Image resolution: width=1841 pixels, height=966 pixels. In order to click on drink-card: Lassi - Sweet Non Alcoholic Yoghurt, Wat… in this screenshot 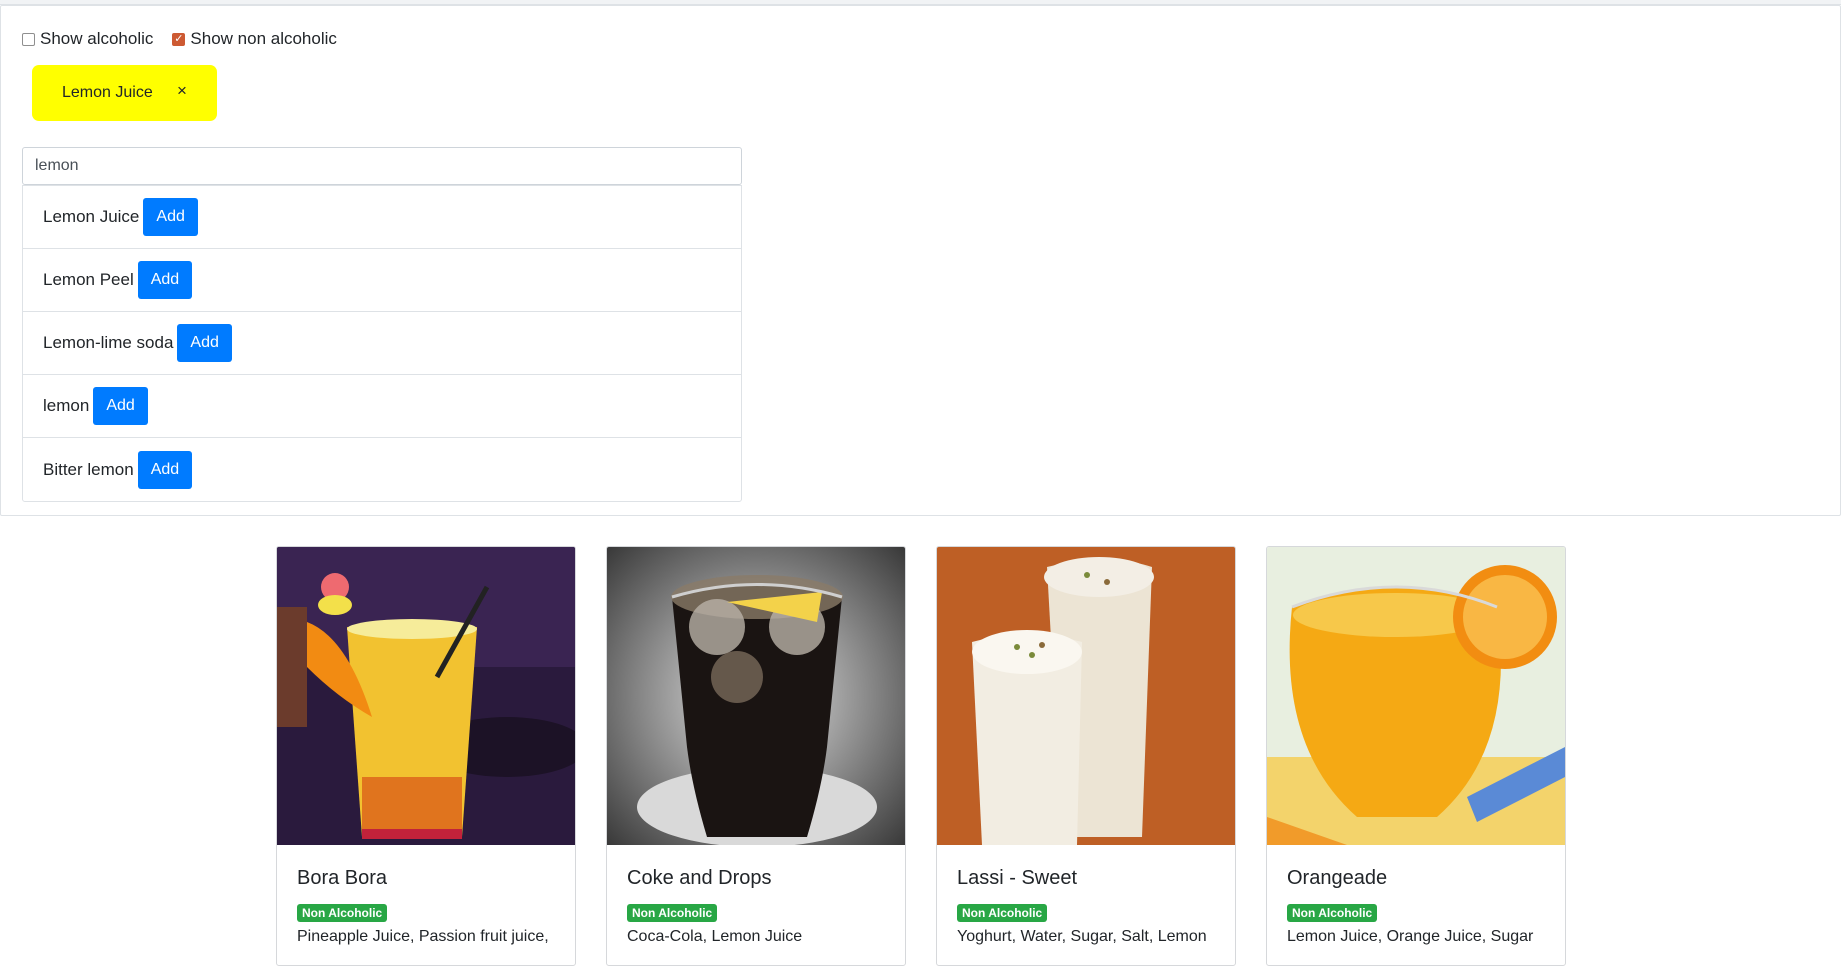, I will do `click(1086, 756)`.